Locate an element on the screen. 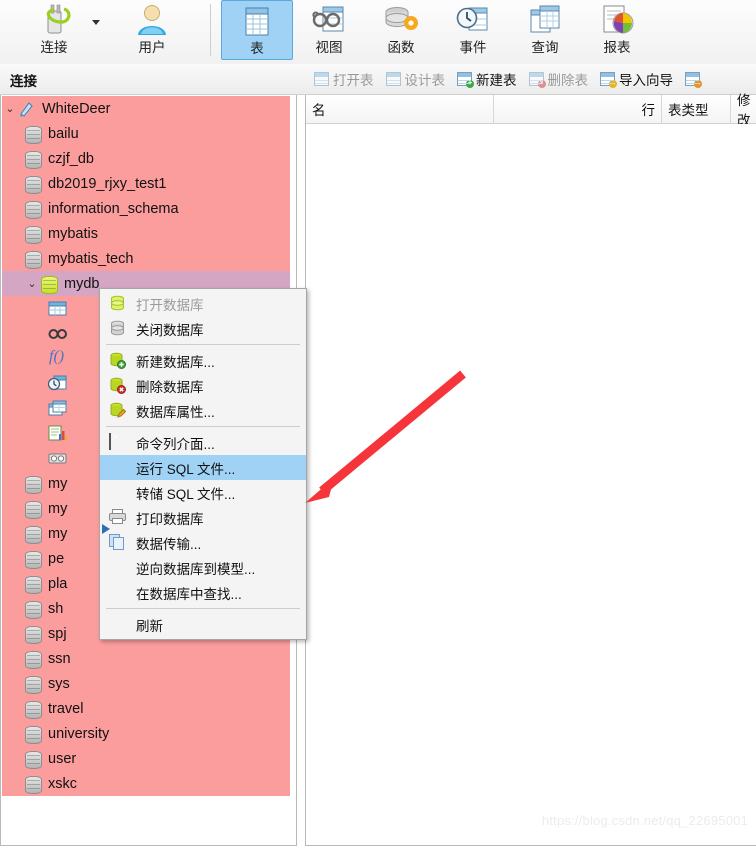 Image resolution: width=756 pixels, height=846 pixels. column-header-label: 修改 is located at coordinates (744, 110).